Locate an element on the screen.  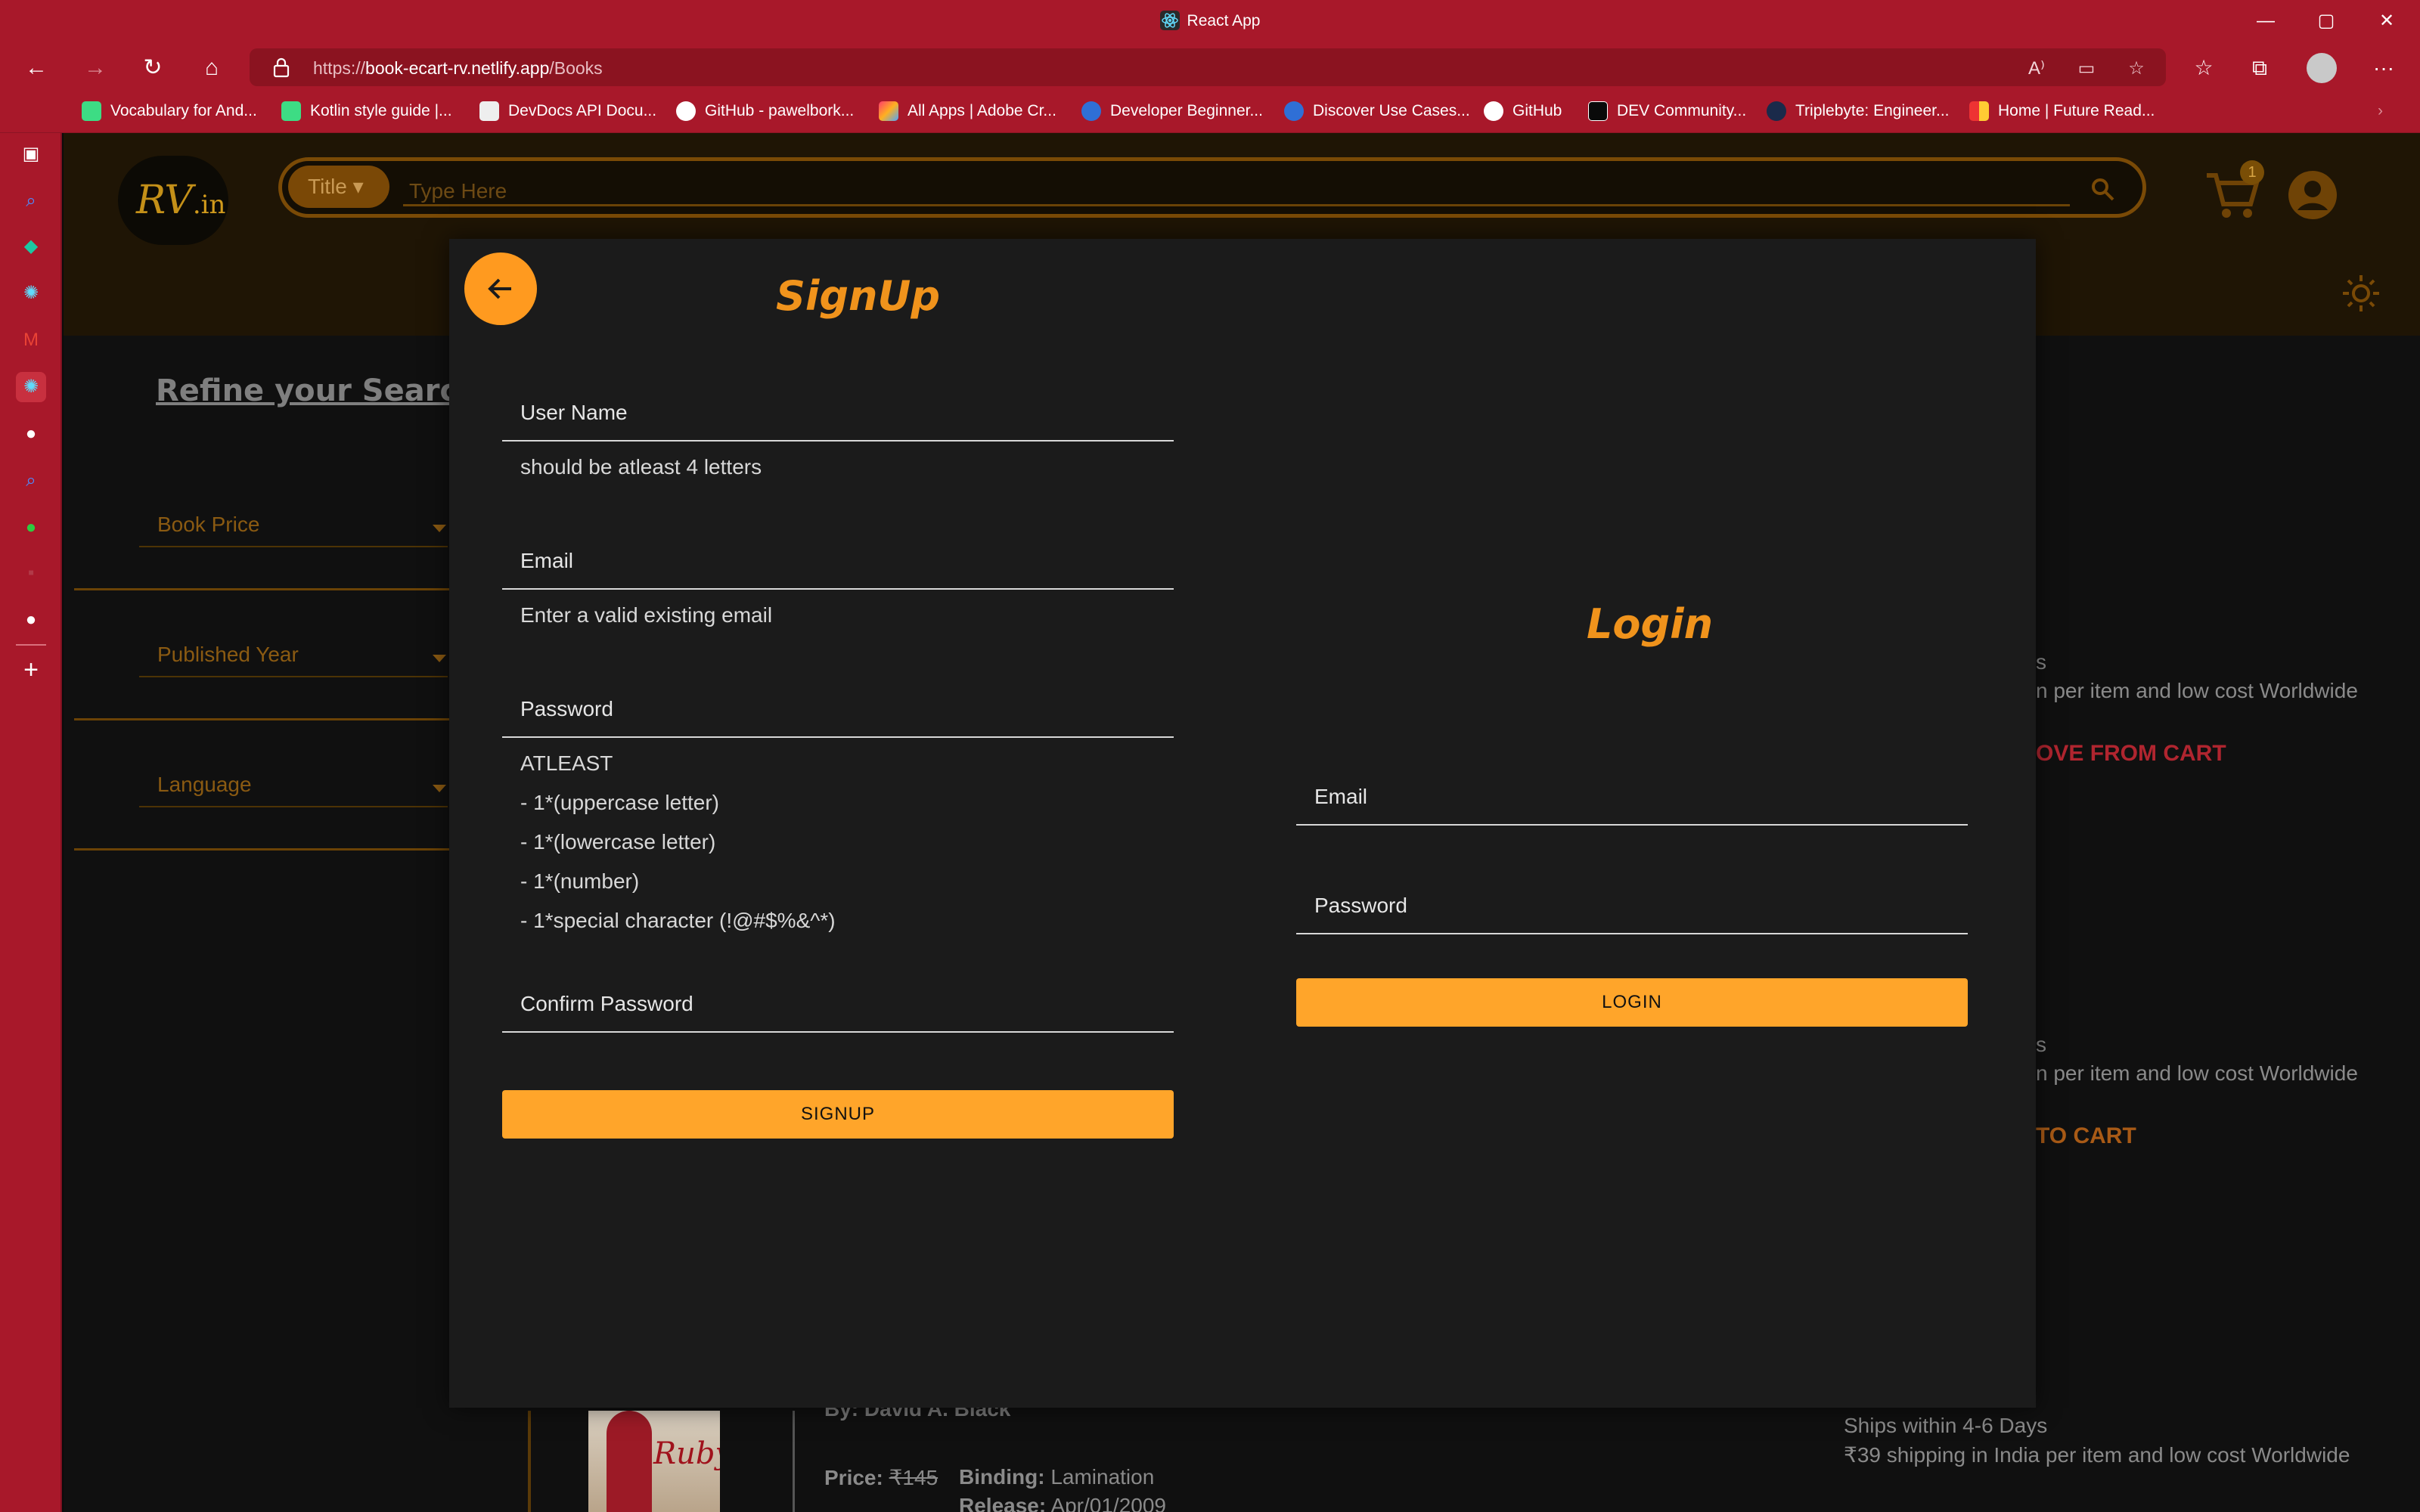
card-border is located at coordinates (529, 1461).